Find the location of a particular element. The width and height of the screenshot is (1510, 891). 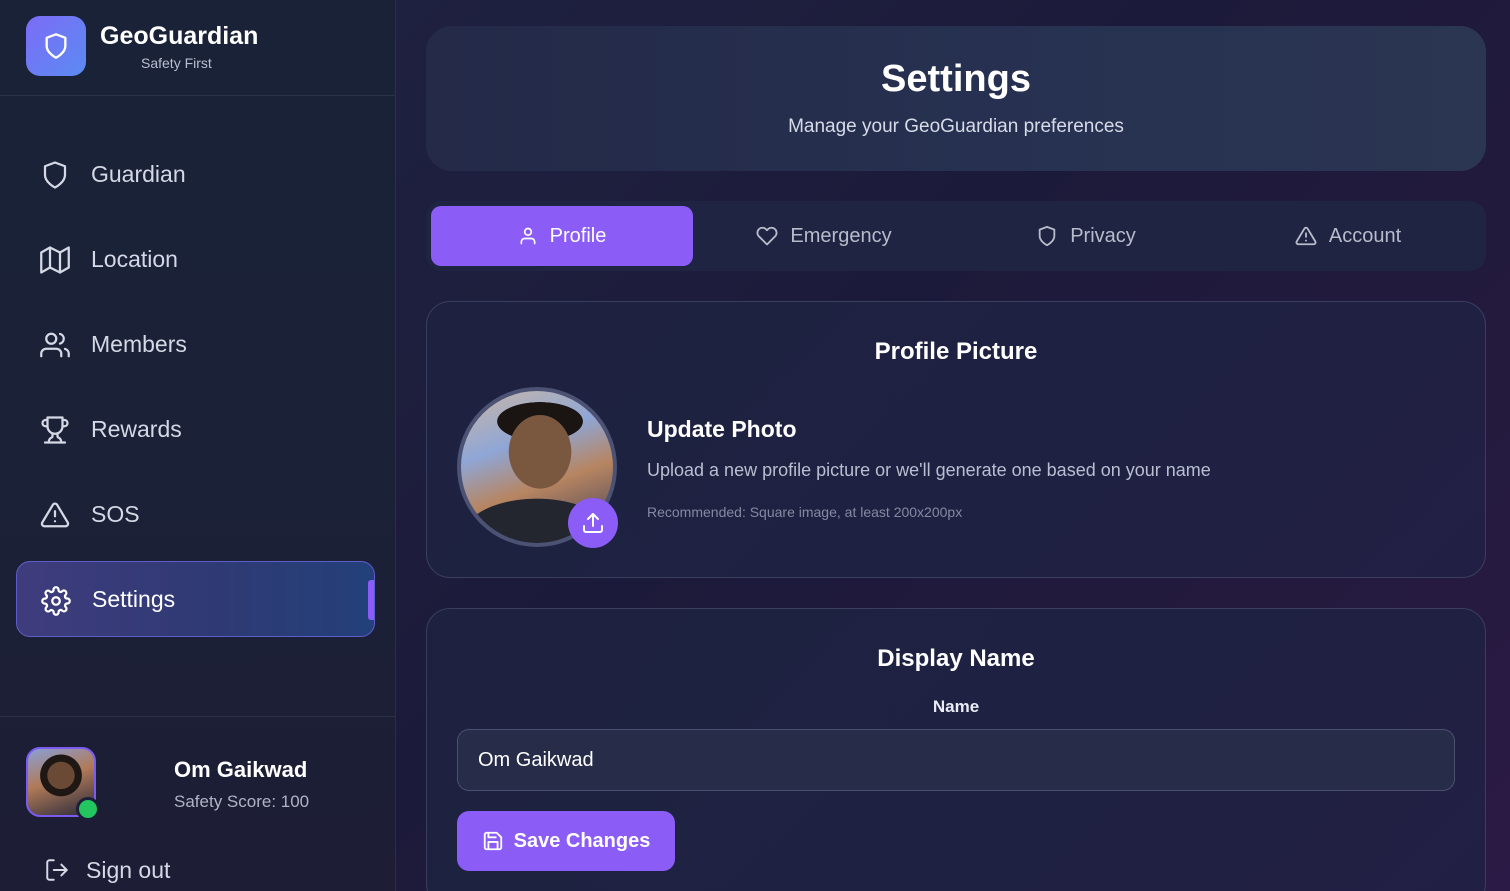

update-photo-title: Update Photo is located at coordinates (722, 429).